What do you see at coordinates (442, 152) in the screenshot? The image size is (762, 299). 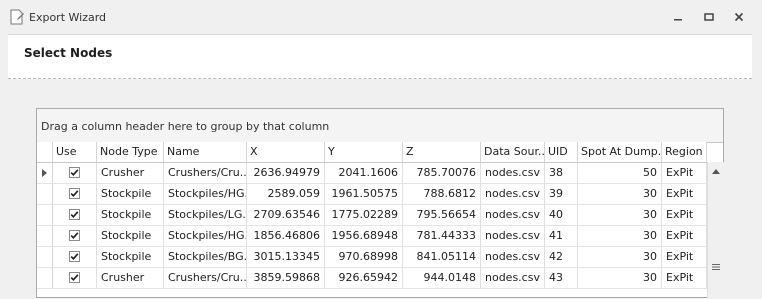 I see `column-header-z: Z` at bounding box center [442, 152].